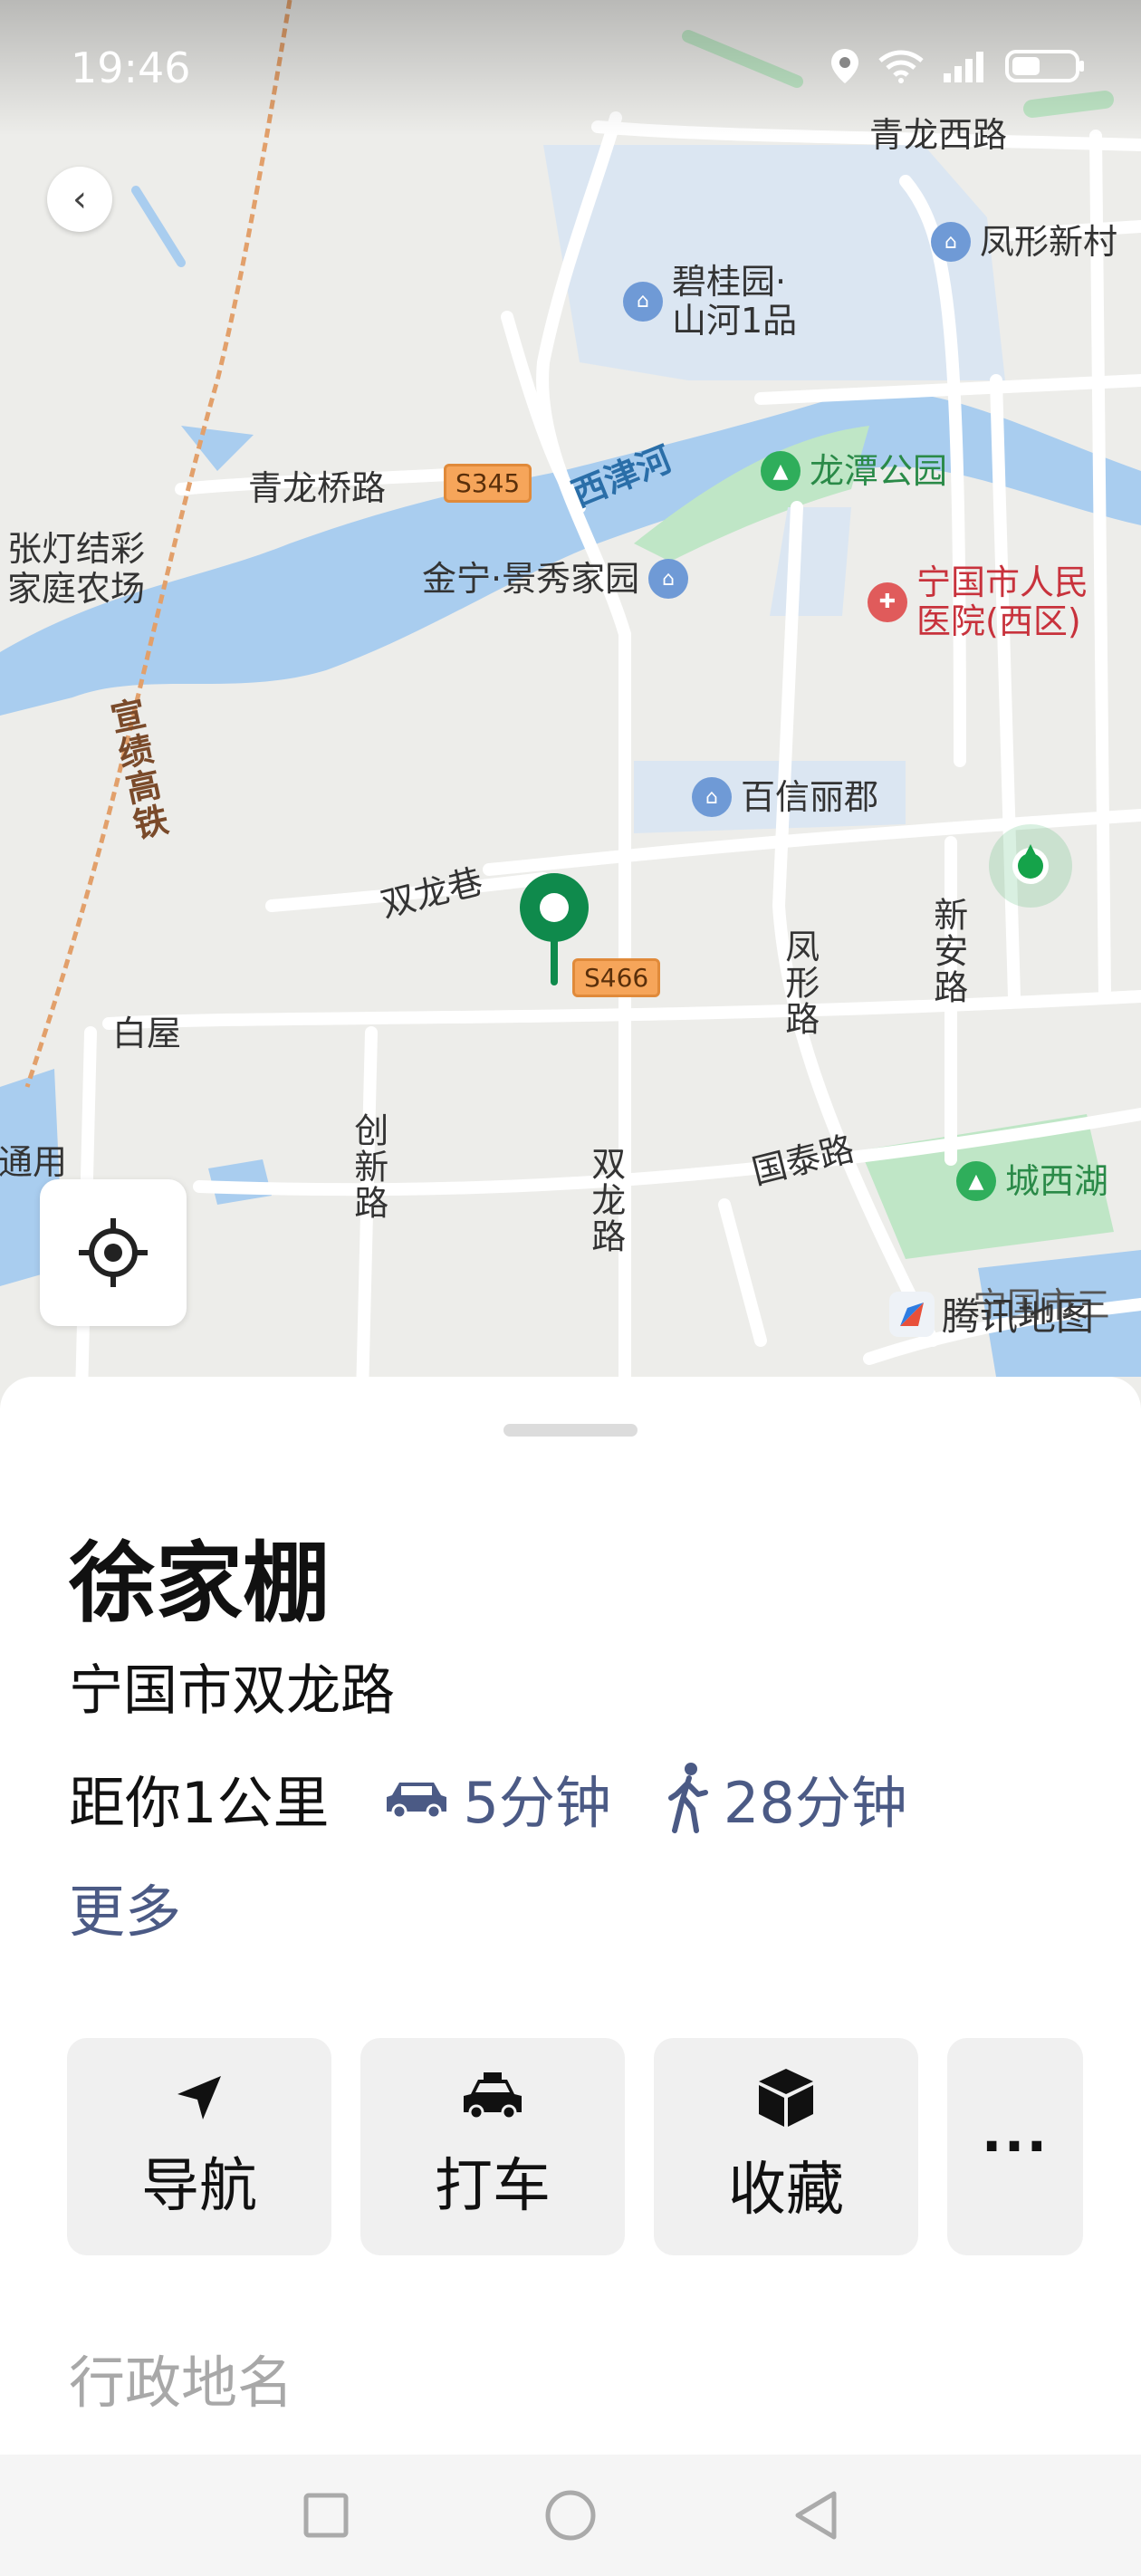  What do you see at coordinates (1057, 1180) in the screenshot?
I see `poi-label: 城西湖` at bounding box center [1057, 1180].